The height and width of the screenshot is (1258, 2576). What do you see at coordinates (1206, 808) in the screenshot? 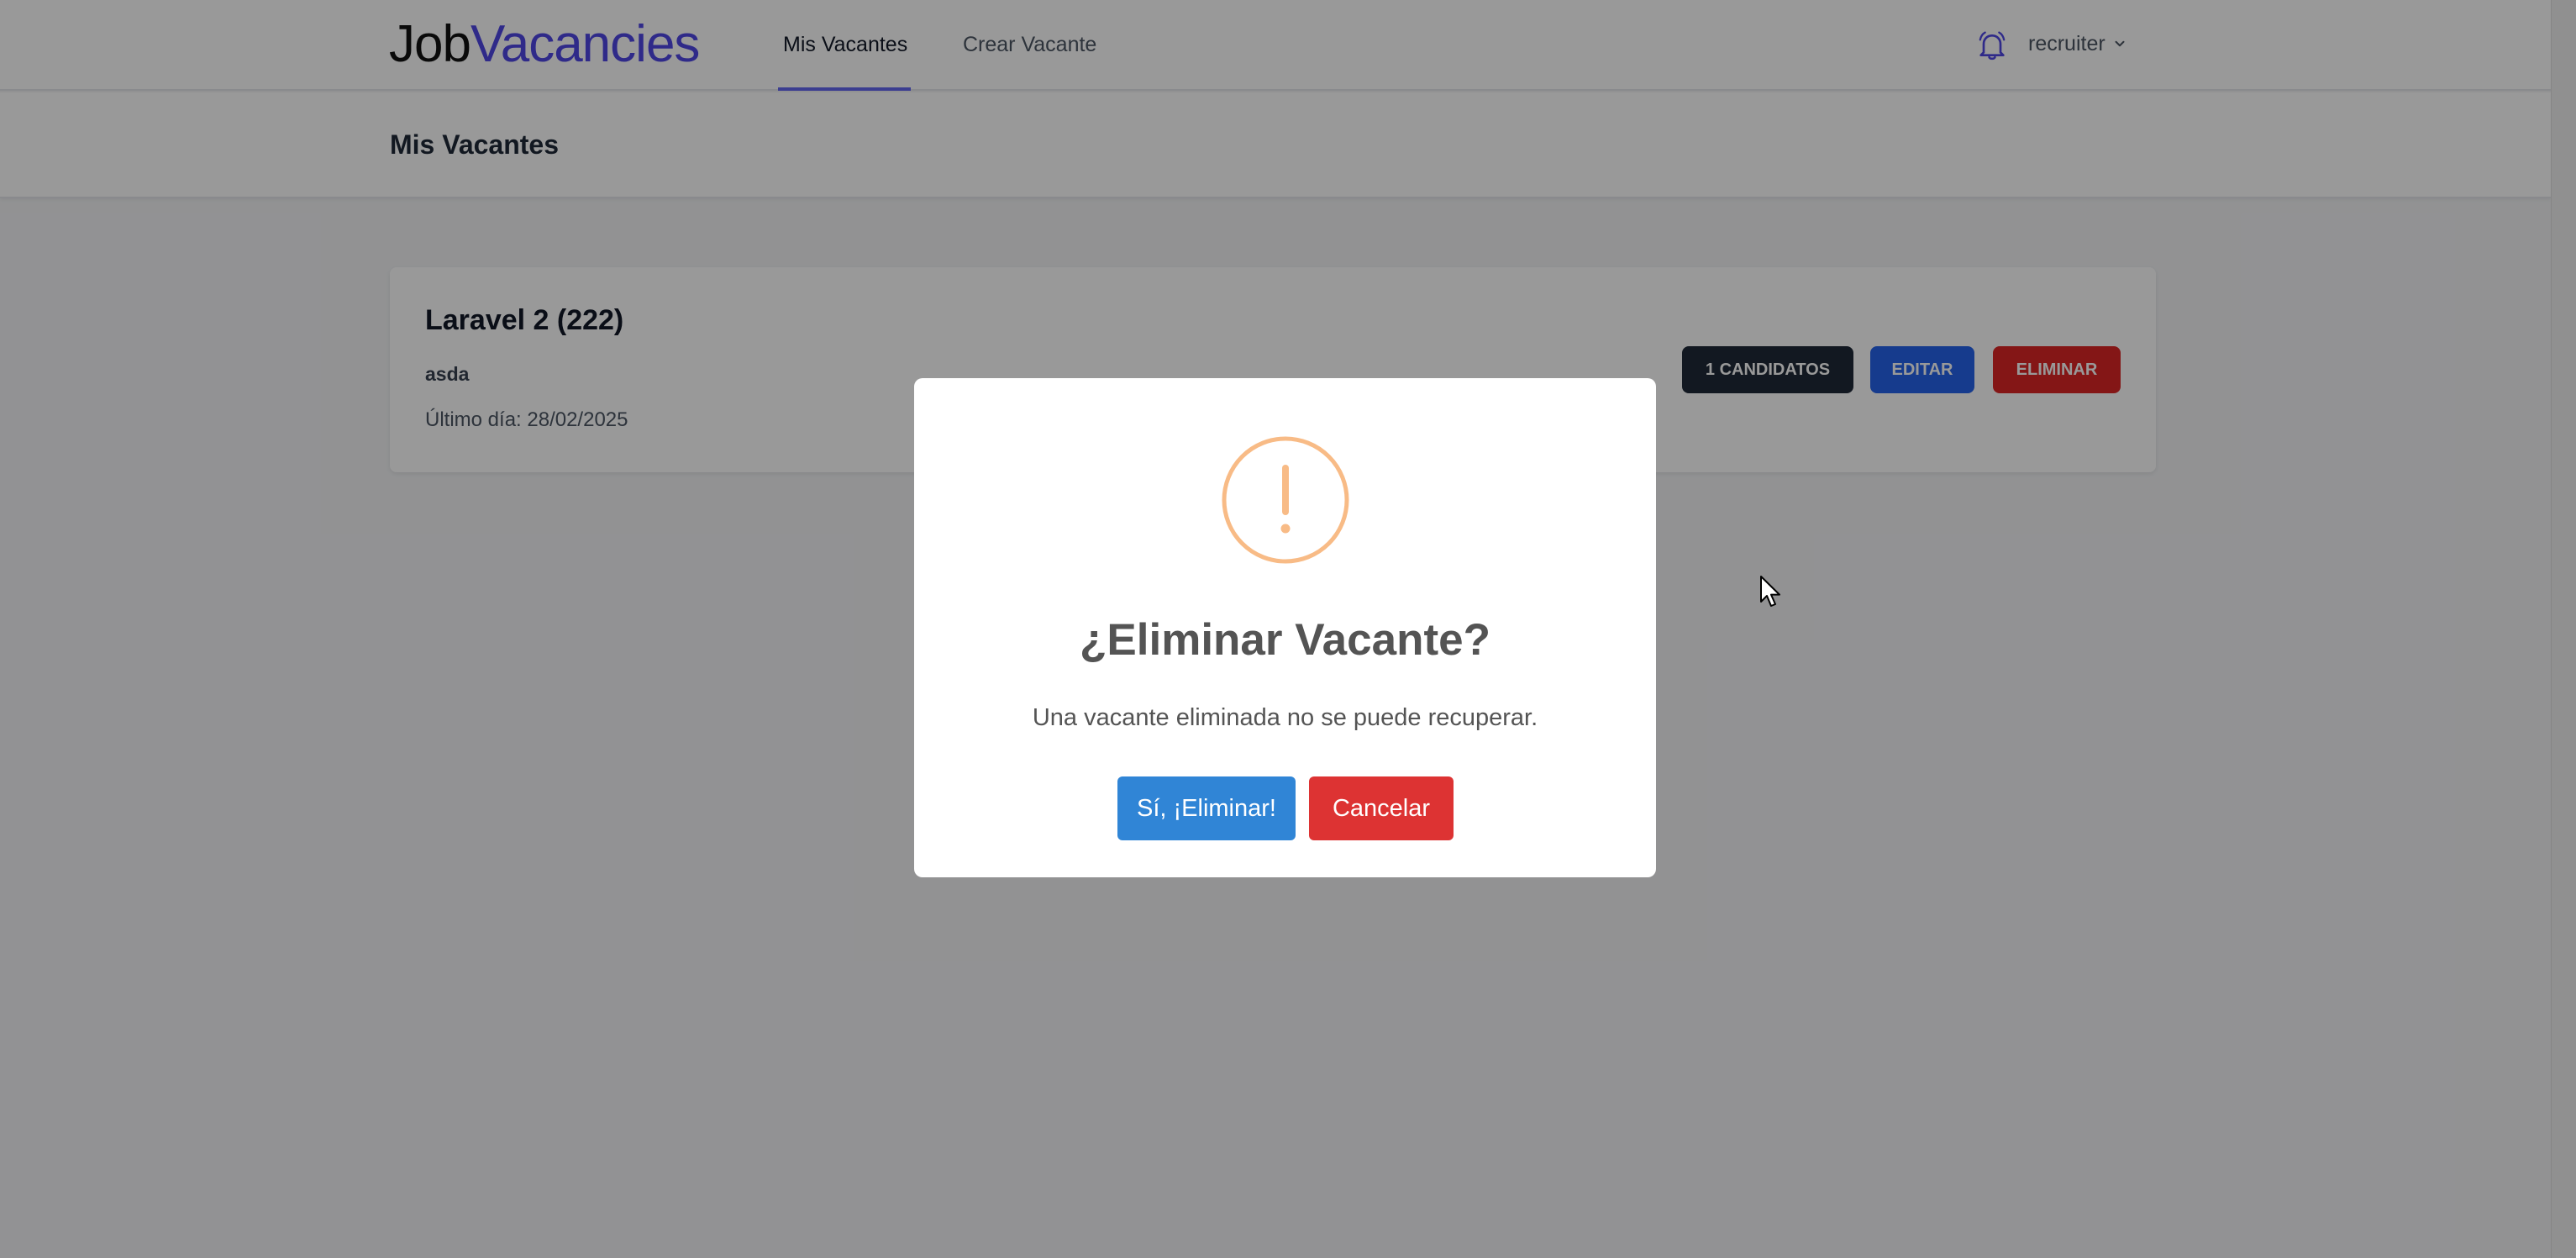
I see `confirm-delete-button: Sí, ¡Eliminar!` at bounding box center [1206, 808].